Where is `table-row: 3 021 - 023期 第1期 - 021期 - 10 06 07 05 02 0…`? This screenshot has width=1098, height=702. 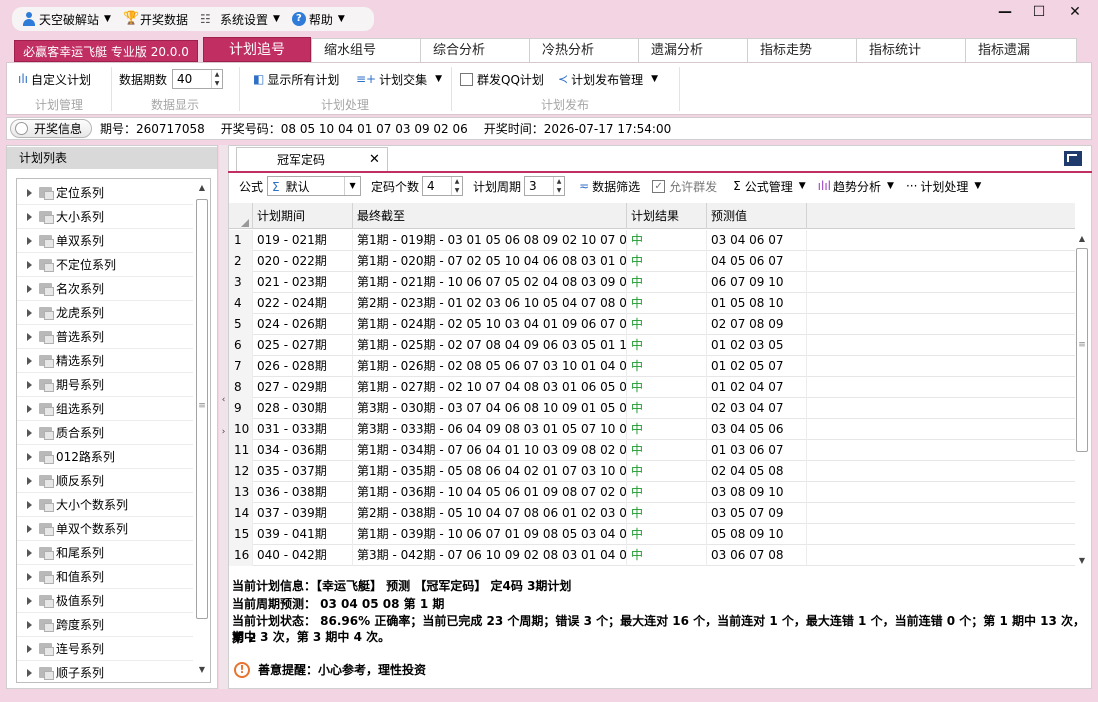
table-row: 3 021 - 023期 第1期 - 021期 - 10 06 07 05 02 0… is located at coordinates (652, 282).